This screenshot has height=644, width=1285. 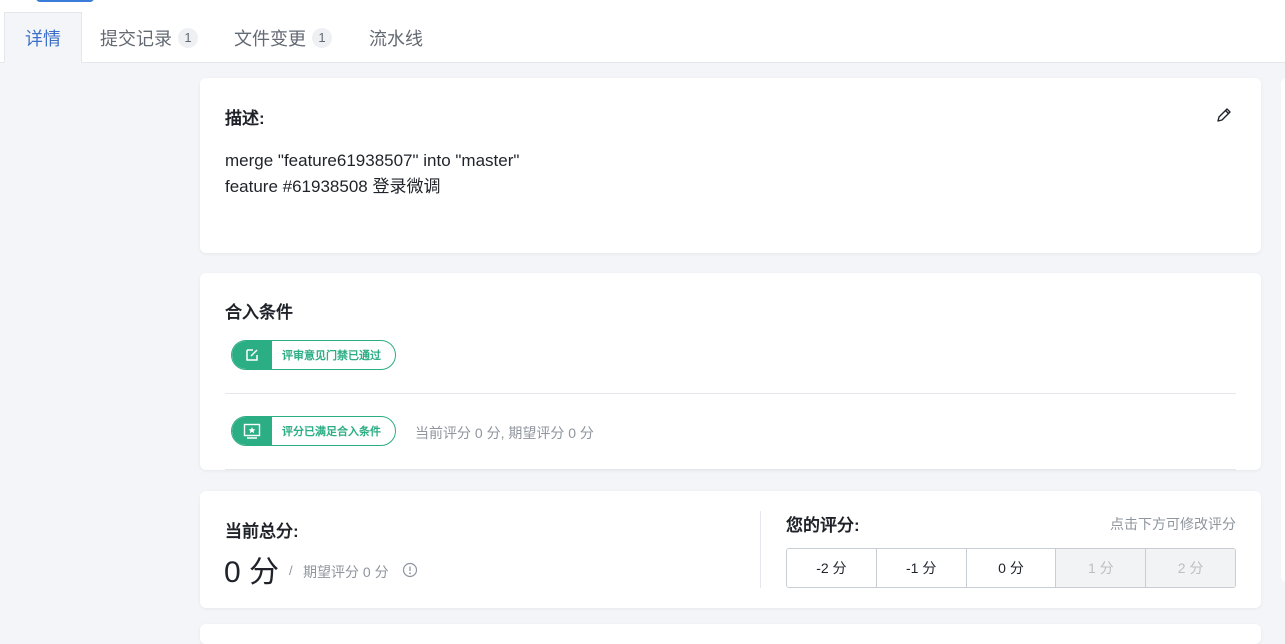 I want to click on score-button-minus-2: -2 分, so click(x=832, y=568).